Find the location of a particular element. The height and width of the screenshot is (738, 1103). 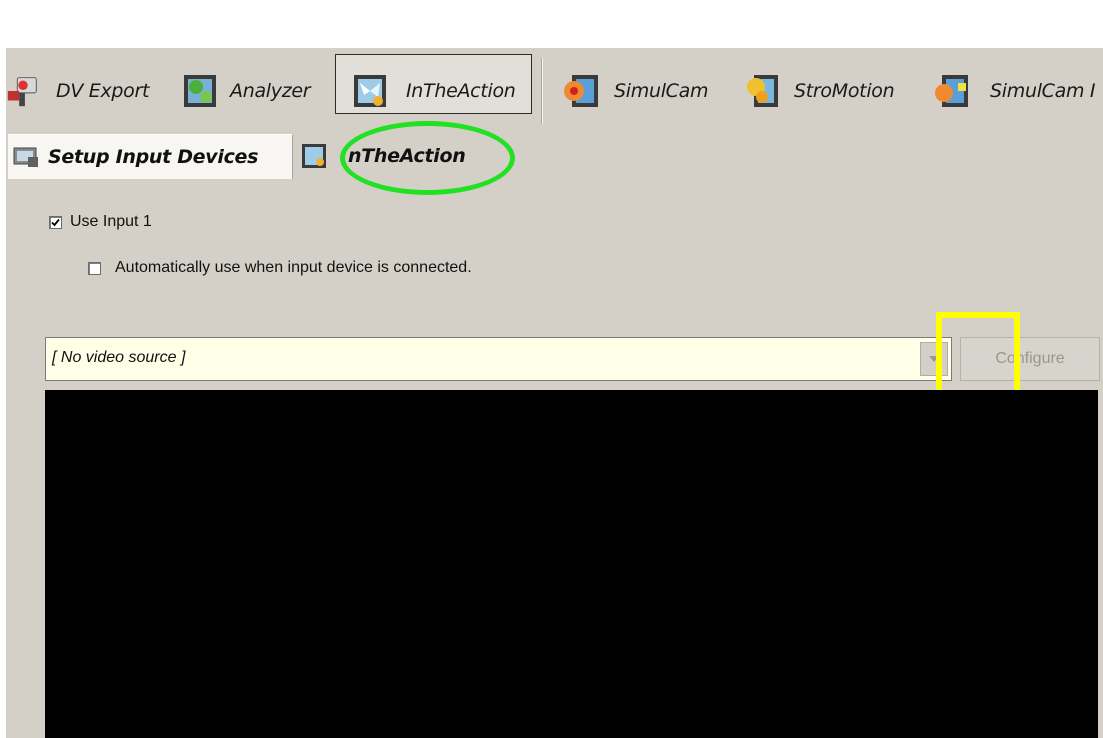

simulcam-icon is located at coordinates (581, 91).